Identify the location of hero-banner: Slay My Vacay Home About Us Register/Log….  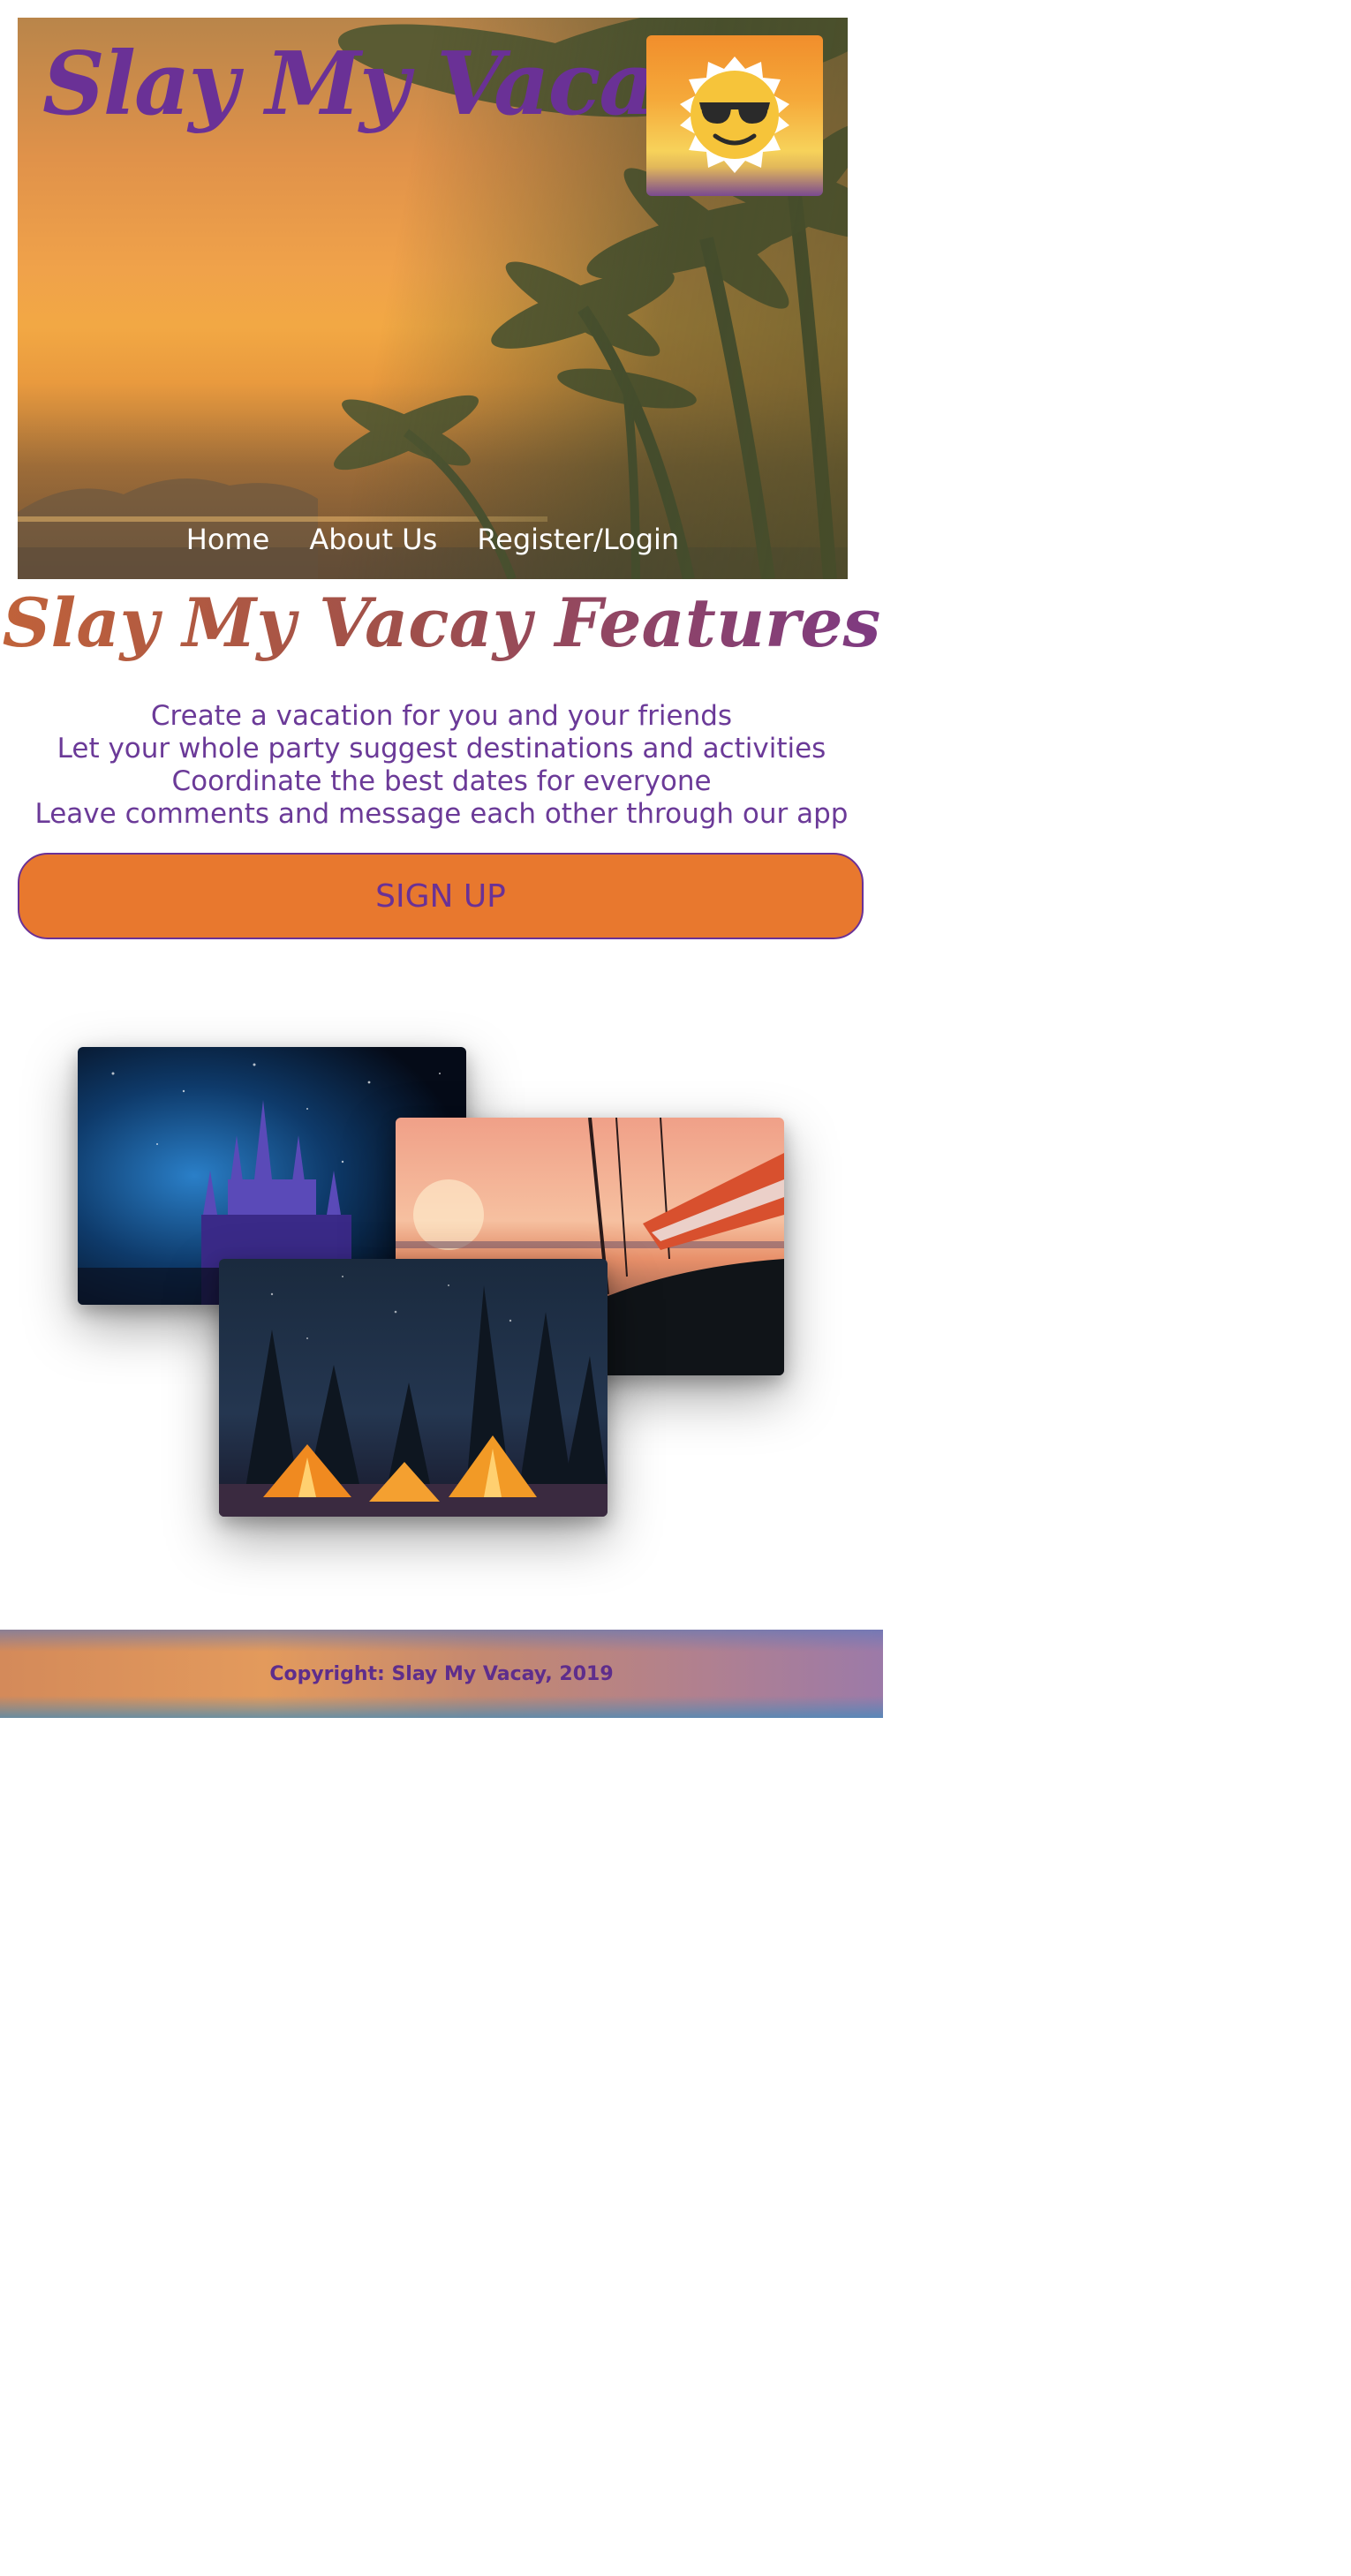
(433, 299).